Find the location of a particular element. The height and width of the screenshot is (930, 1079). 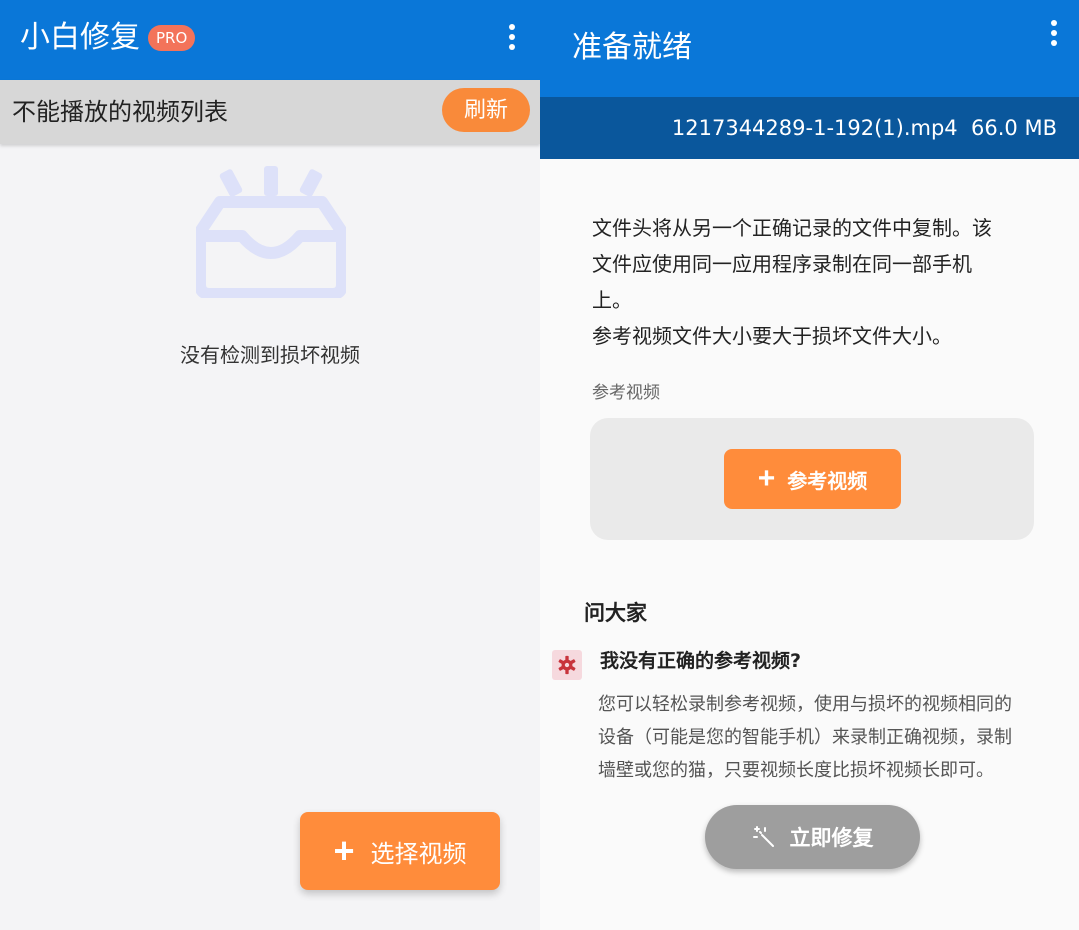

description-line: 文件头将从另一个正确记录的文件中复制。该 is located at coordinates (792, 228).